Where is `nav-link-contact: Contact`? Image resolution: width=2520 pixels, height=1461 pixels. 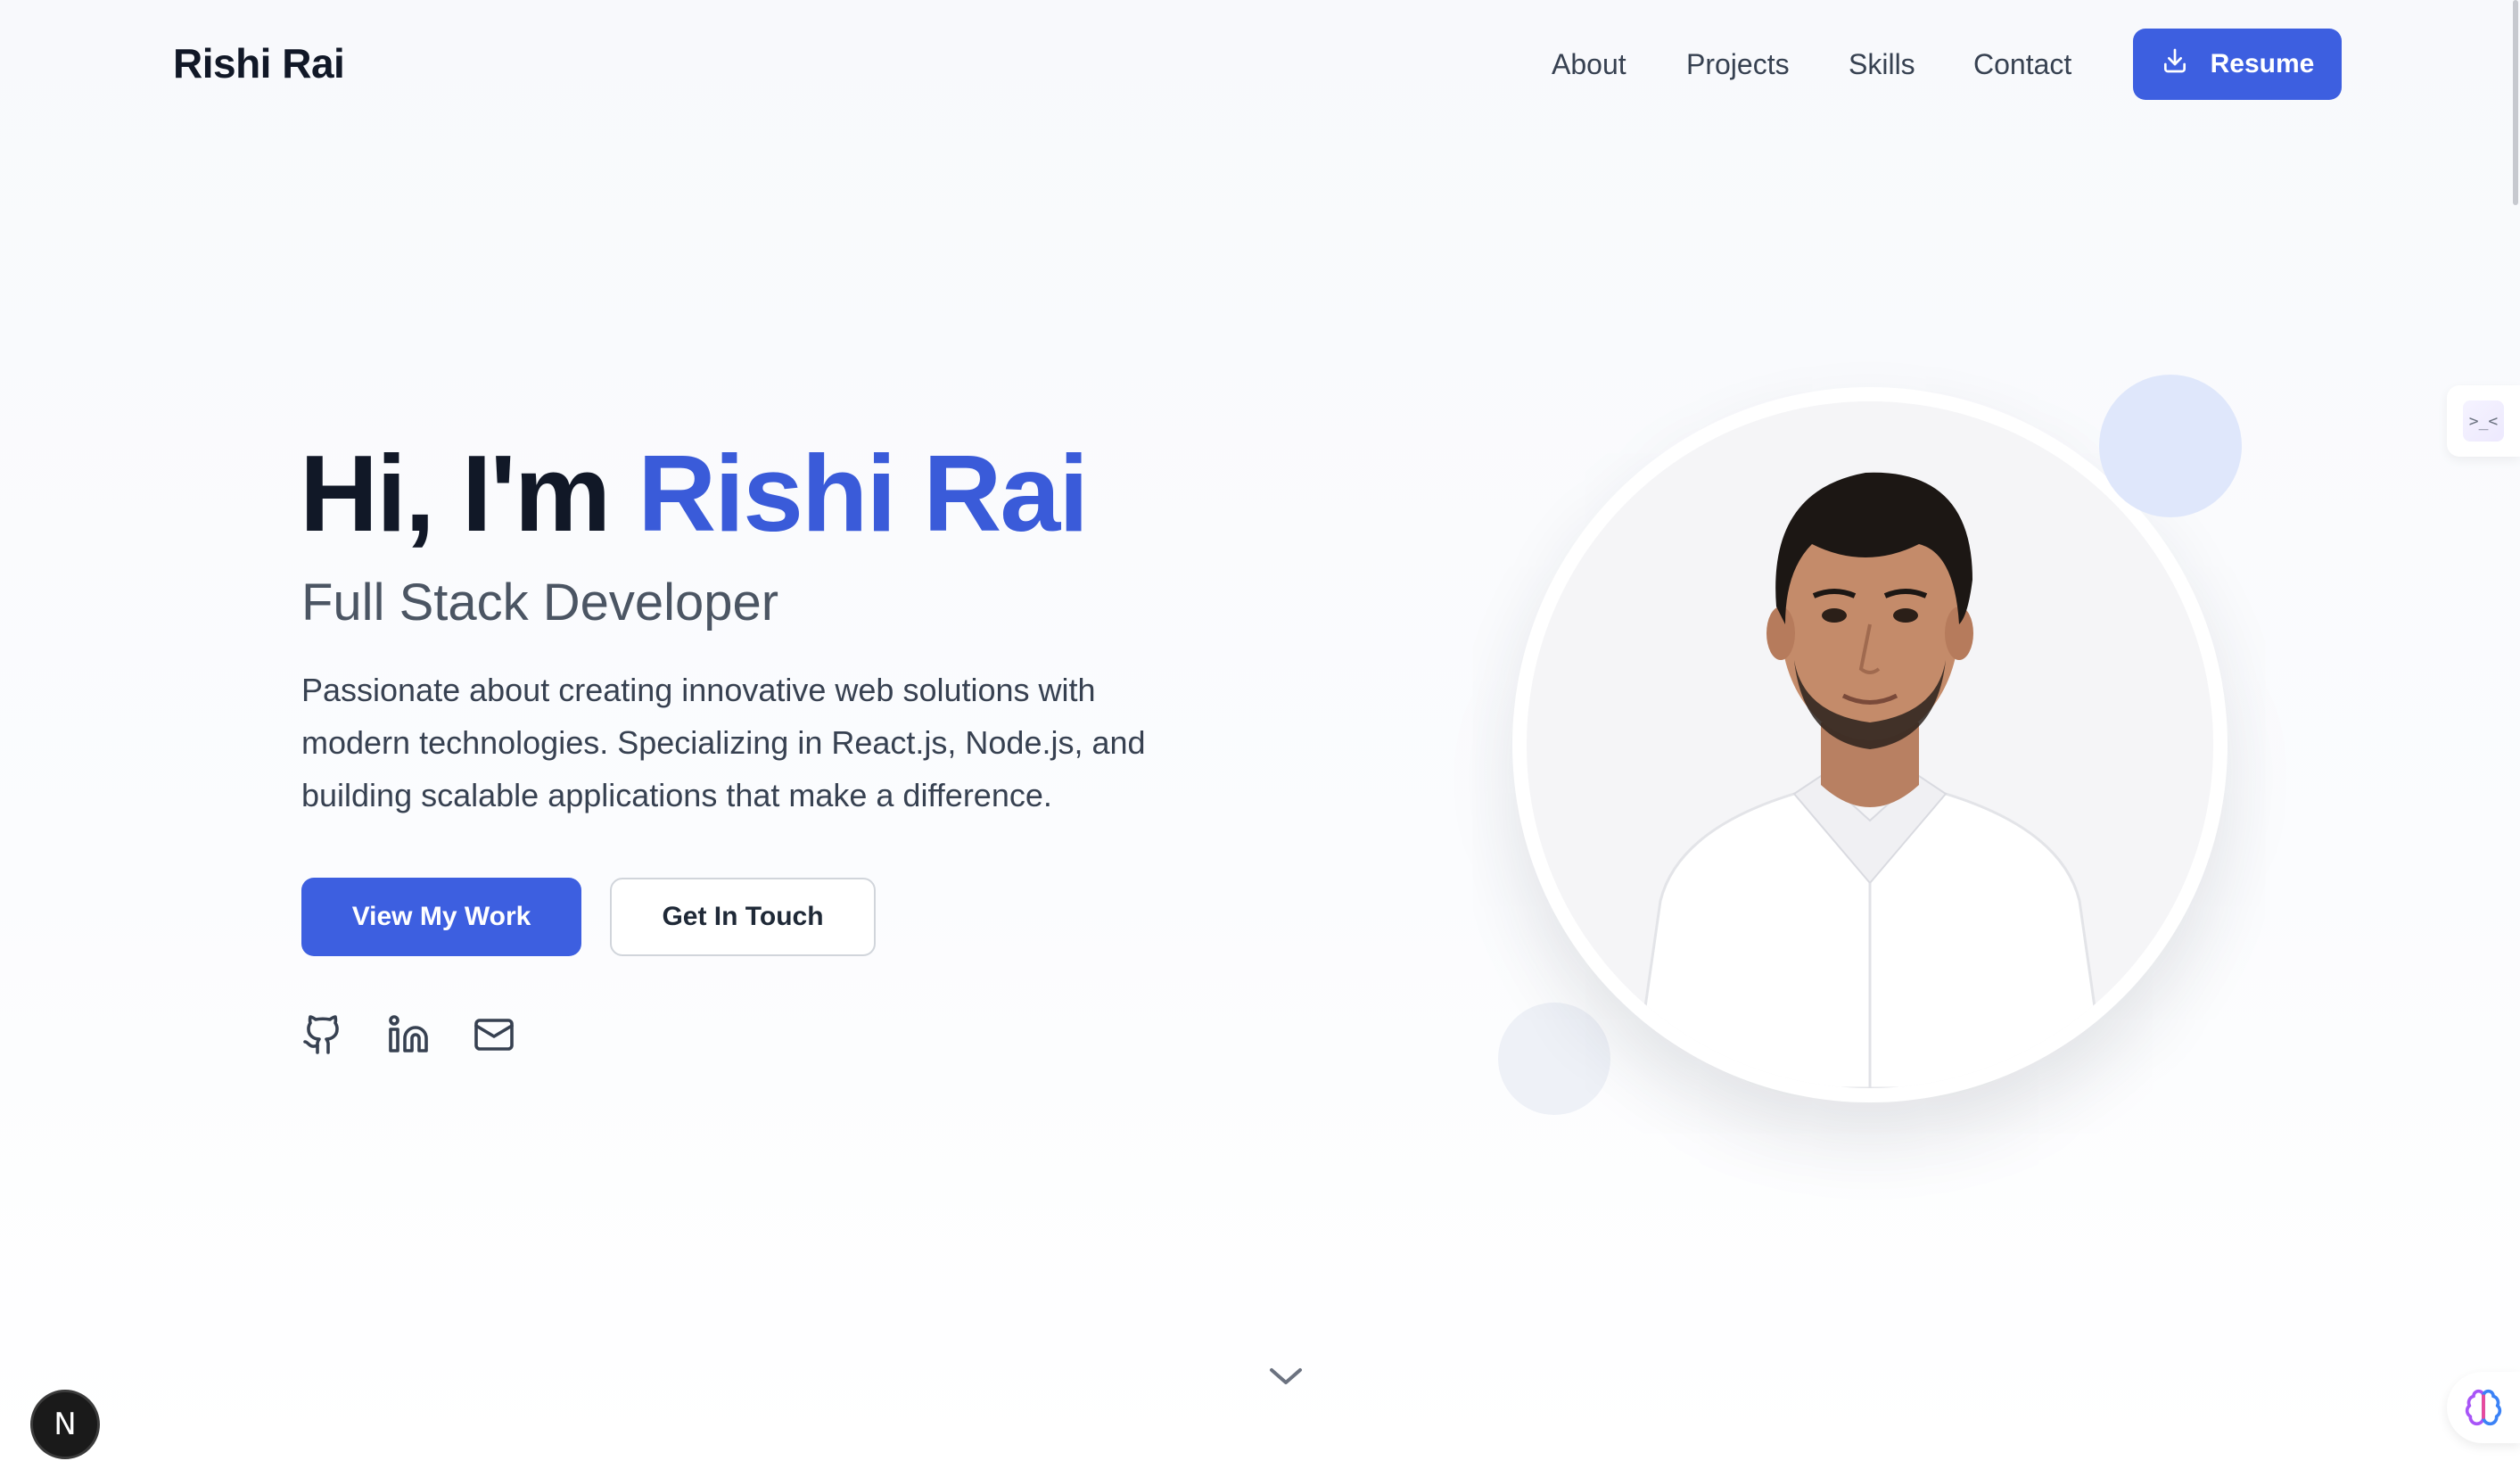 nav-link-contact: Contact is located at coordinates (2022, 64).